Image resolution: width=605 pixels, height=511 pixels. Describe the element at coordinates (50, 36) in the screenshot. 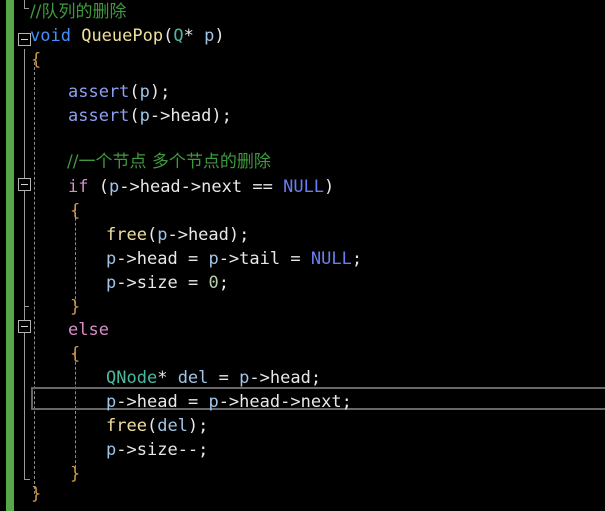

I see `keyword-void: void` at that location.